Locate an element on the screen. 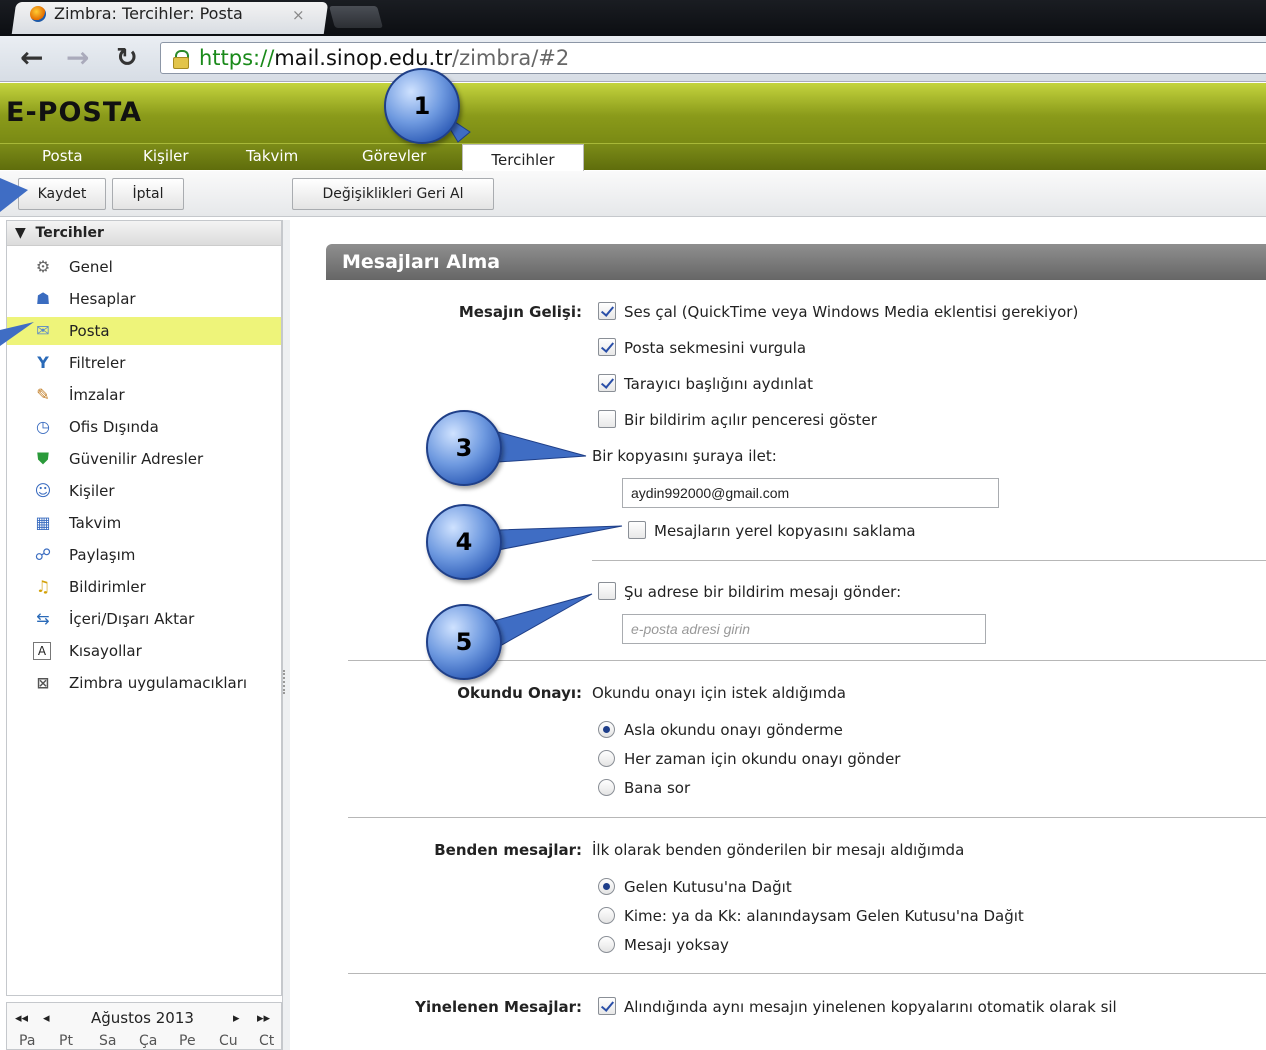 Image resolution: width=1266 pixels, height=1050 pixels. ask-me-label: Bana sor is located at coordinates (657, 788).